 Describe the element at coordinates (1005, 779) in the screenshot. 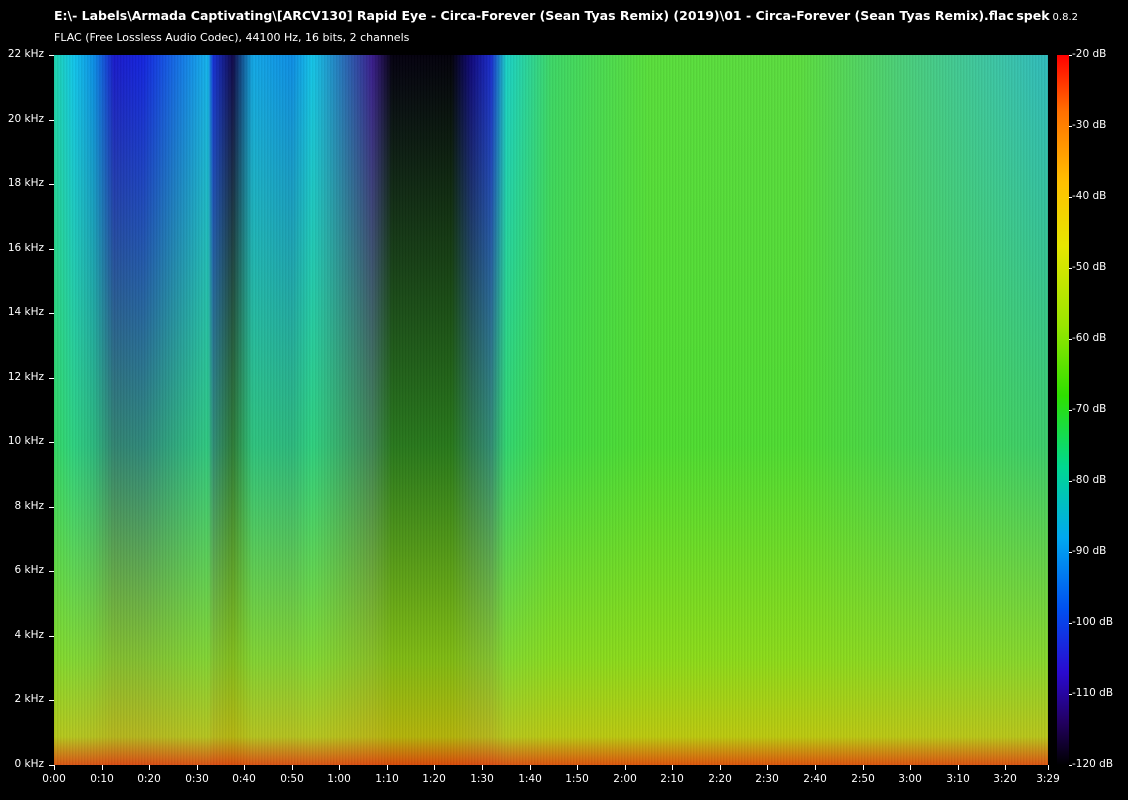

I see `time-tick-label: 3:20` at that location.